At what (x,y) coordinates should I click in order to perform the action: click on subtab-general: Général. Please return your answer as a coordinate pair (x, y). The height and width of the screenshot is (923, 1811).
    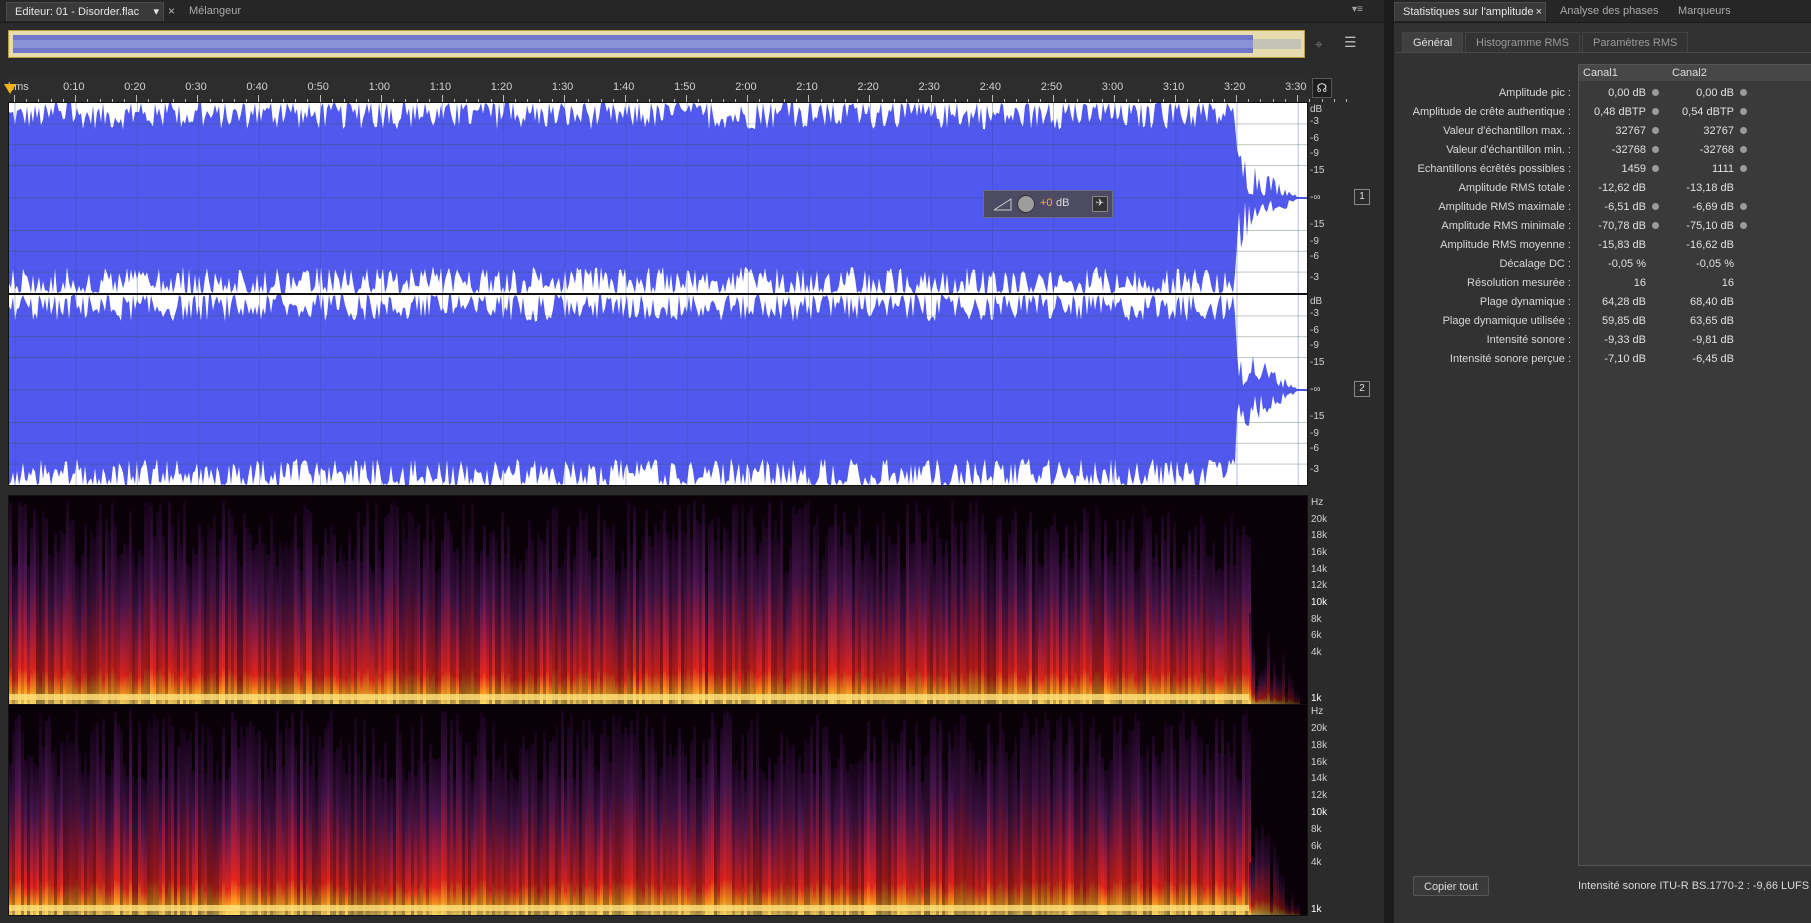
    Looking at the image, I should click on (1433, 42).